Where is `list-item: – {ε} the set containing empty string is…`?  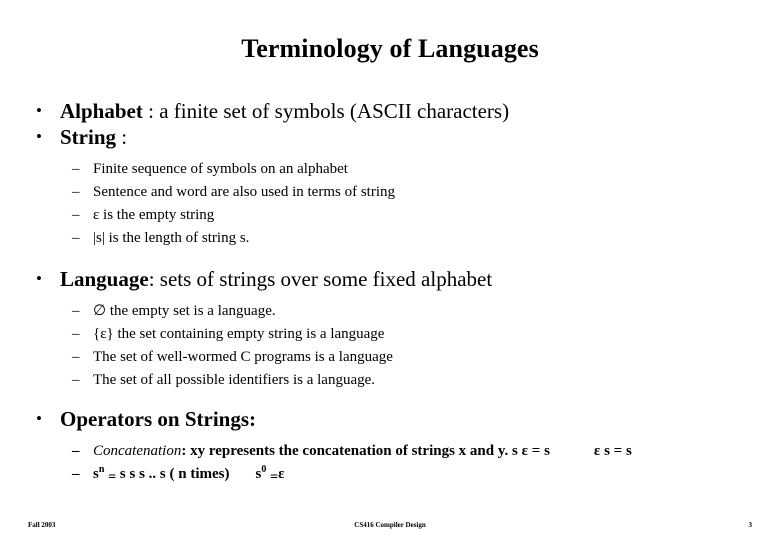 list-item: – {ε} the set containing empty string is… is located at coordinates (390, 334).